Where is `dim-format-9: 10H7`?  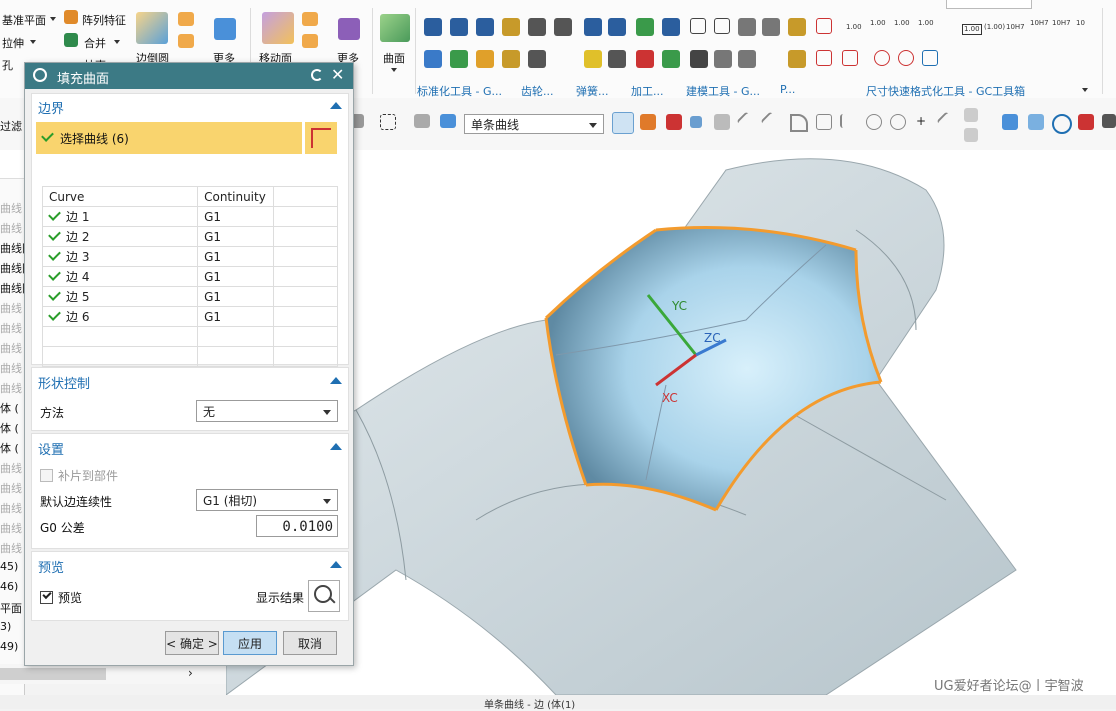
dim-format-9: 10H7 is located at coordinates (1061, 23).